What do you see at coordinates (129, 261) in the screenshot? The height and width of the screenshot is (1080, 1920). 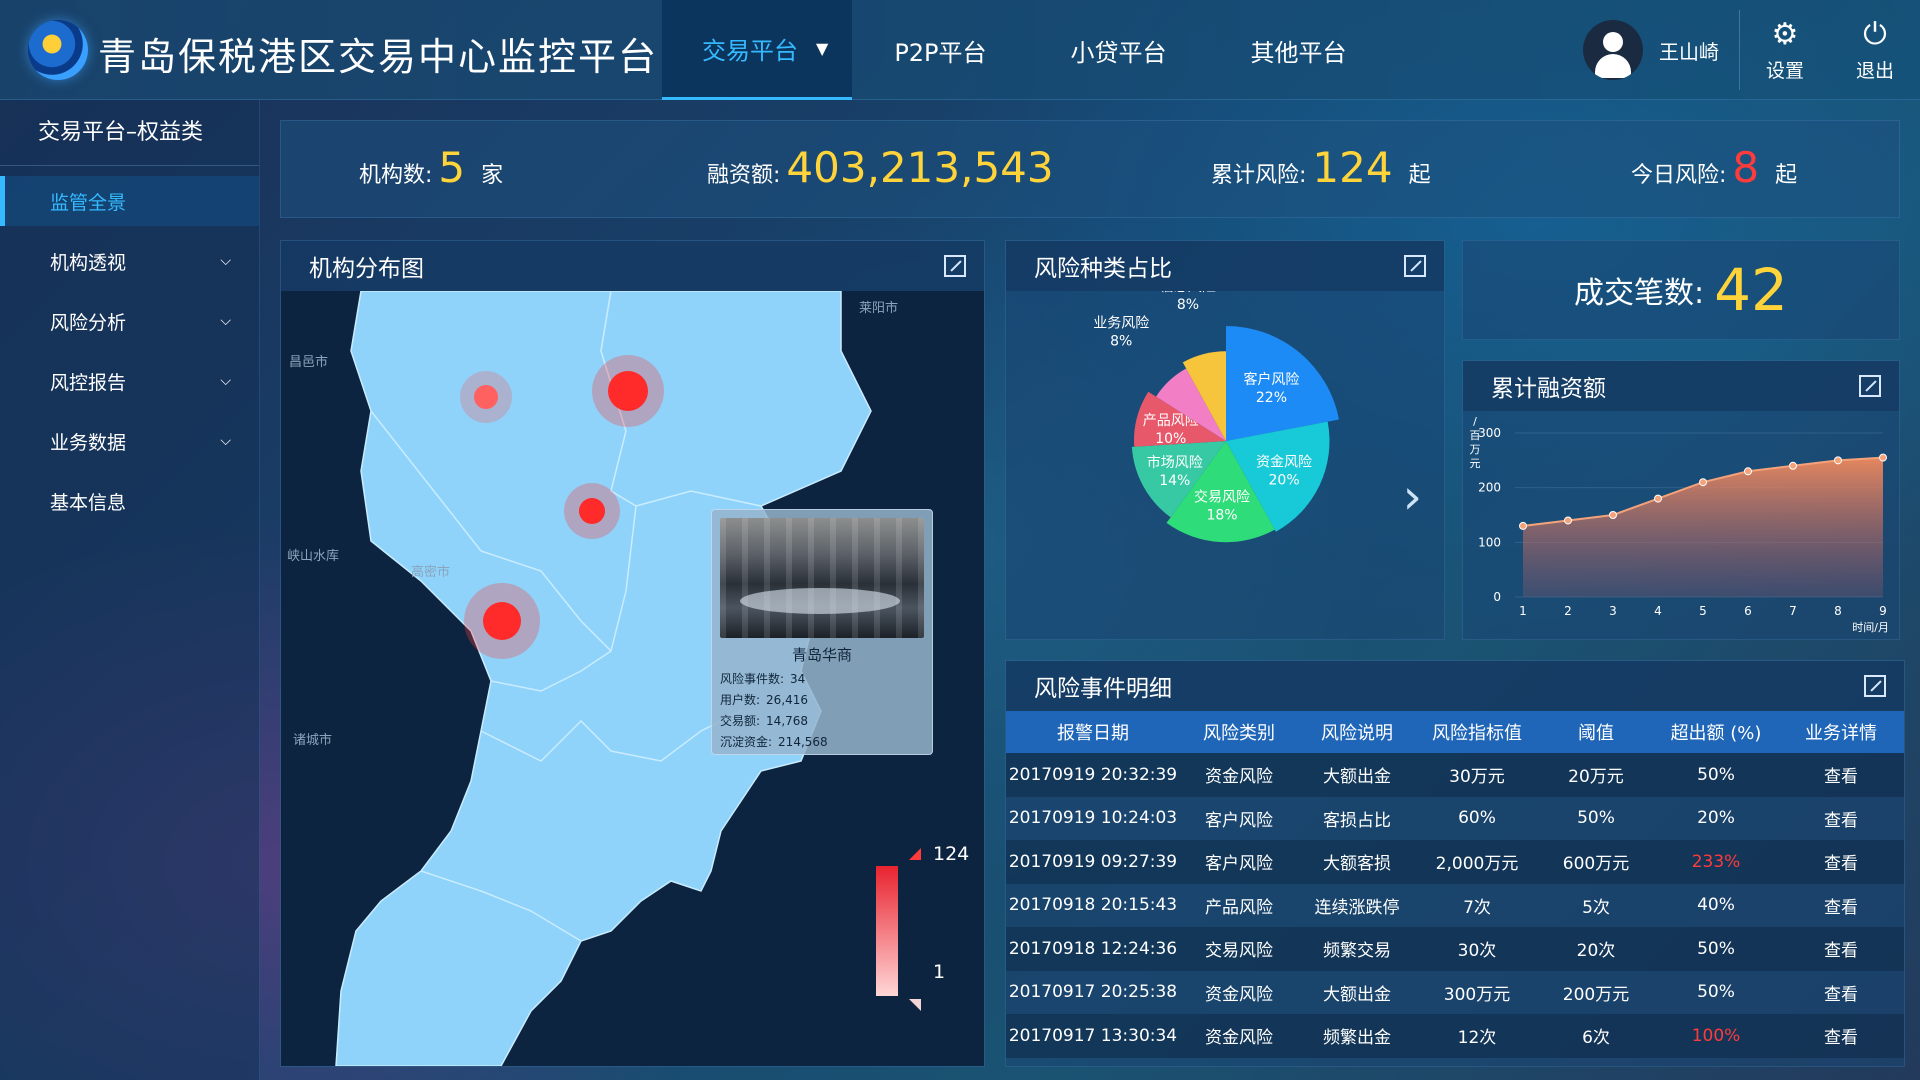 I see `sidebar-item-institution: 机构透视 ⌵` at bounding box center [129, 261].